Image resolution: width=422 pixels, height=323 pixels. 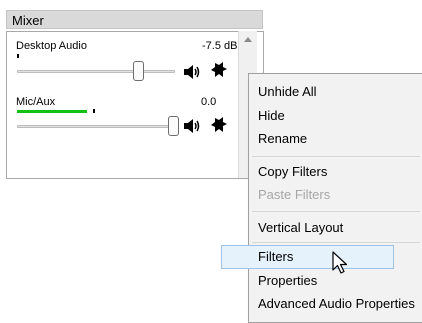 I want to click on channel-name-mic-aux: Mic/Aux, so click(x=36, y=102).